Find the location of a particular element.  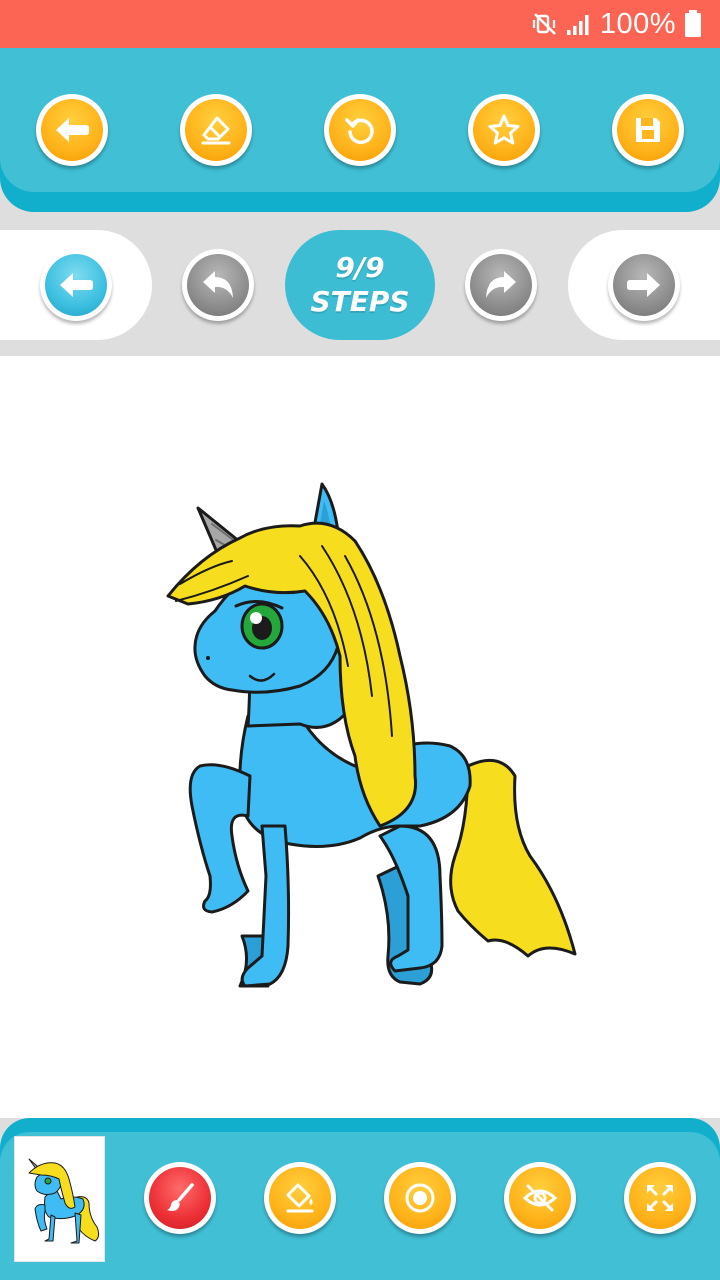

top-toolbar is located at coordinates (360, 137).